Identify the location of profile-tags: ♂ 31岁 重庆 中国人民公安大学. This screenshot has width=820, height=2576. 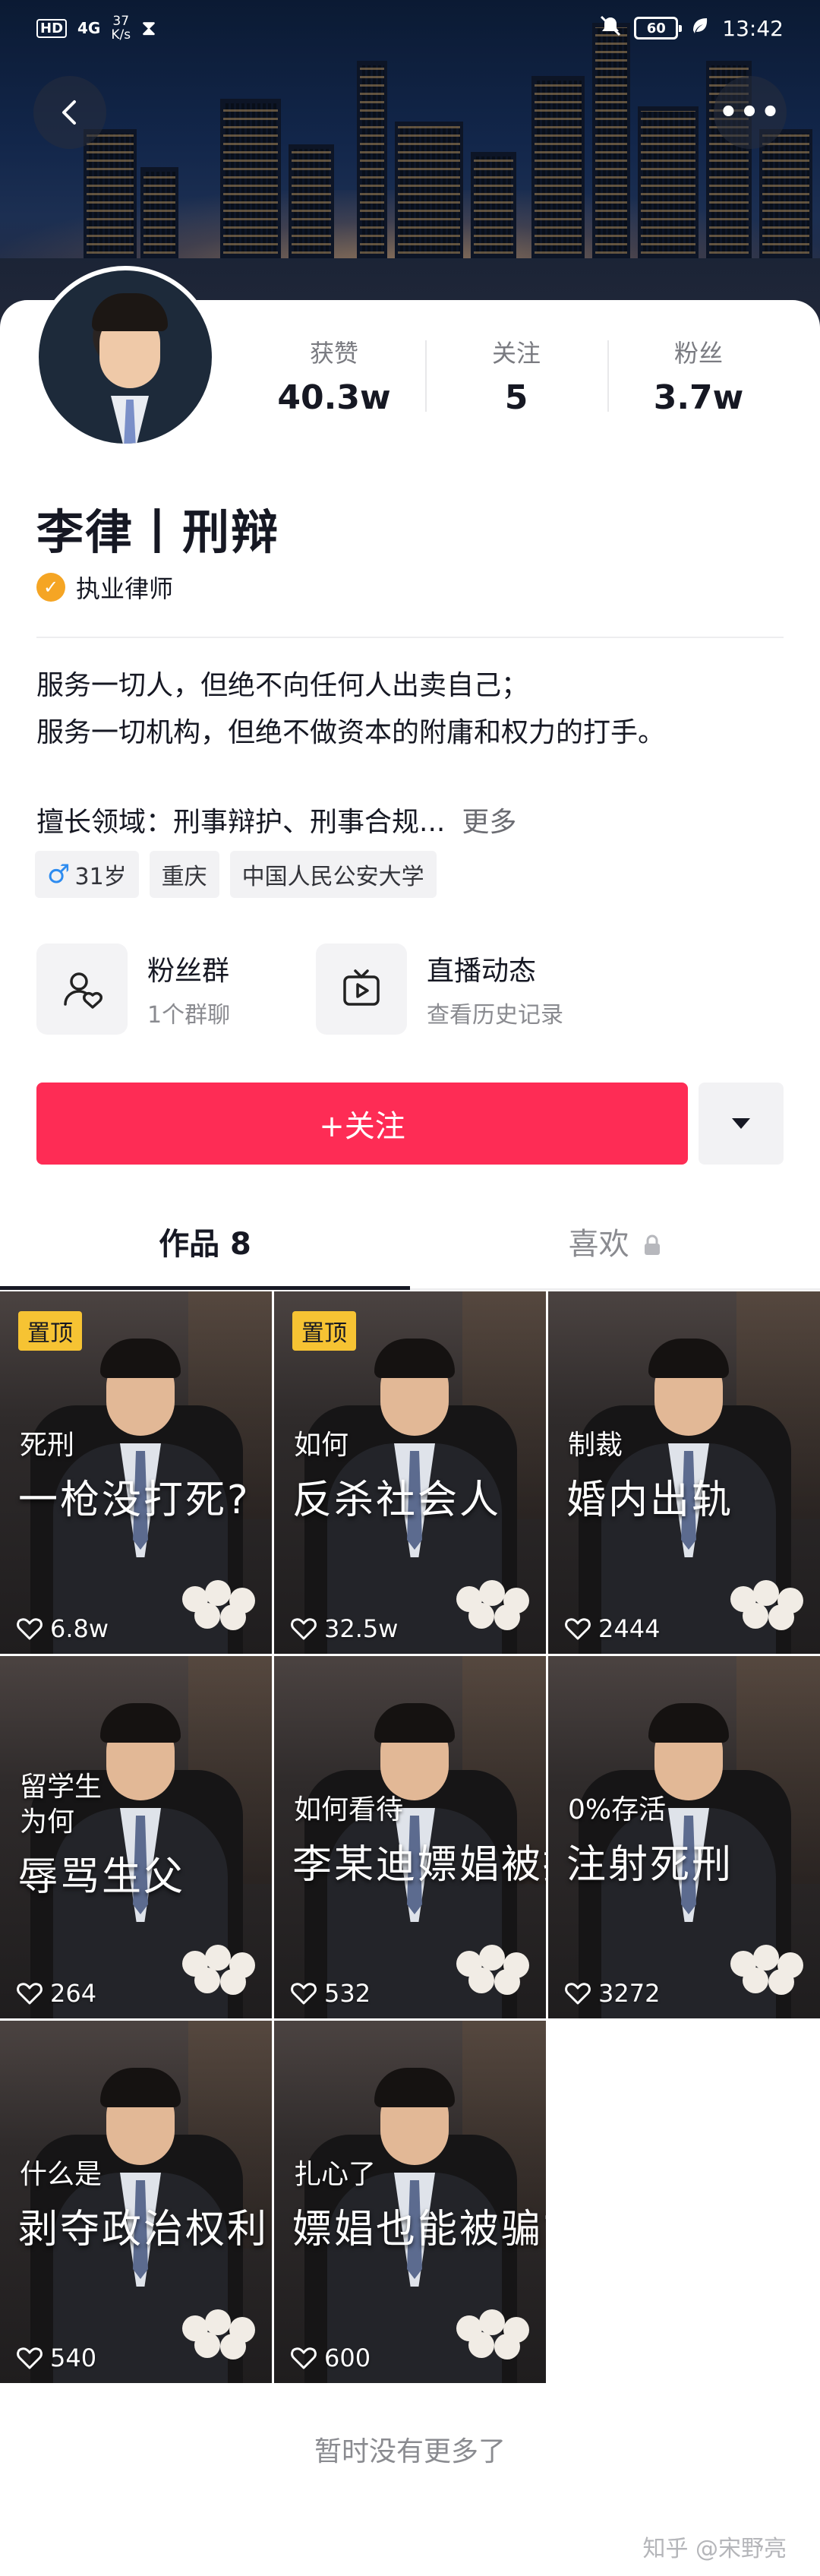
(236, 874).